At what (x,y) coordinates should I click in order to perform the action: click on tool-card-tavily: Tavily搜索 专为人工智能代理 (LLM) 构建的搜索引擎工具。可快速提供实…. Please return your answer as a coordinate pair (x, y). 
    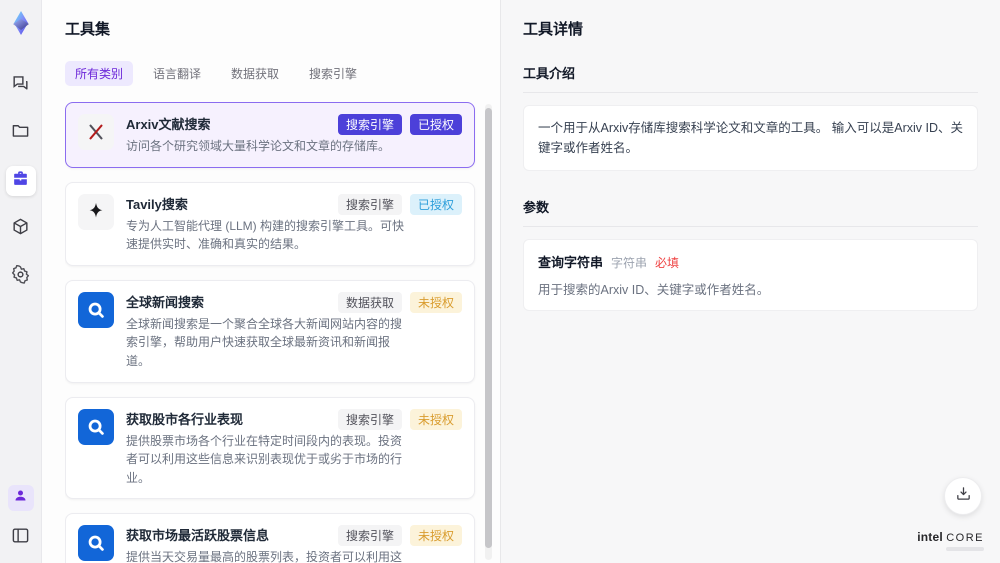
    Looking at the image, I should click on (270, 223).